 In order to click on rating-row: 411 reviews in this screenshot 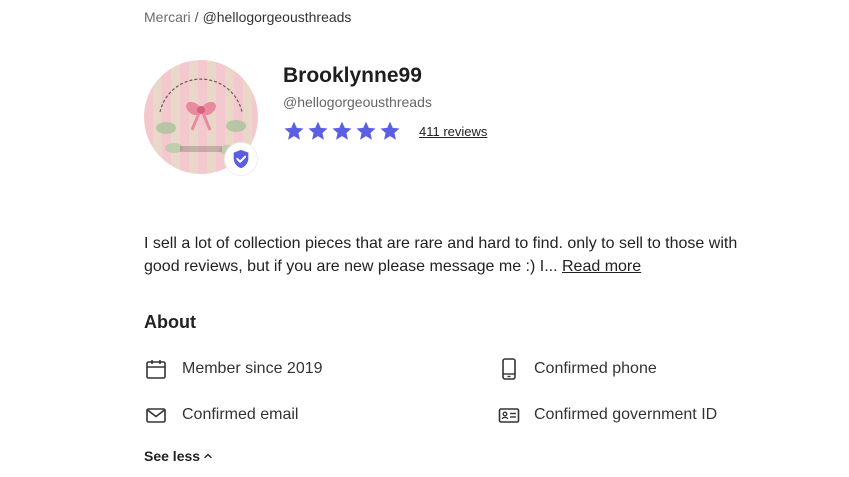, I will do `click(385, 131)`.